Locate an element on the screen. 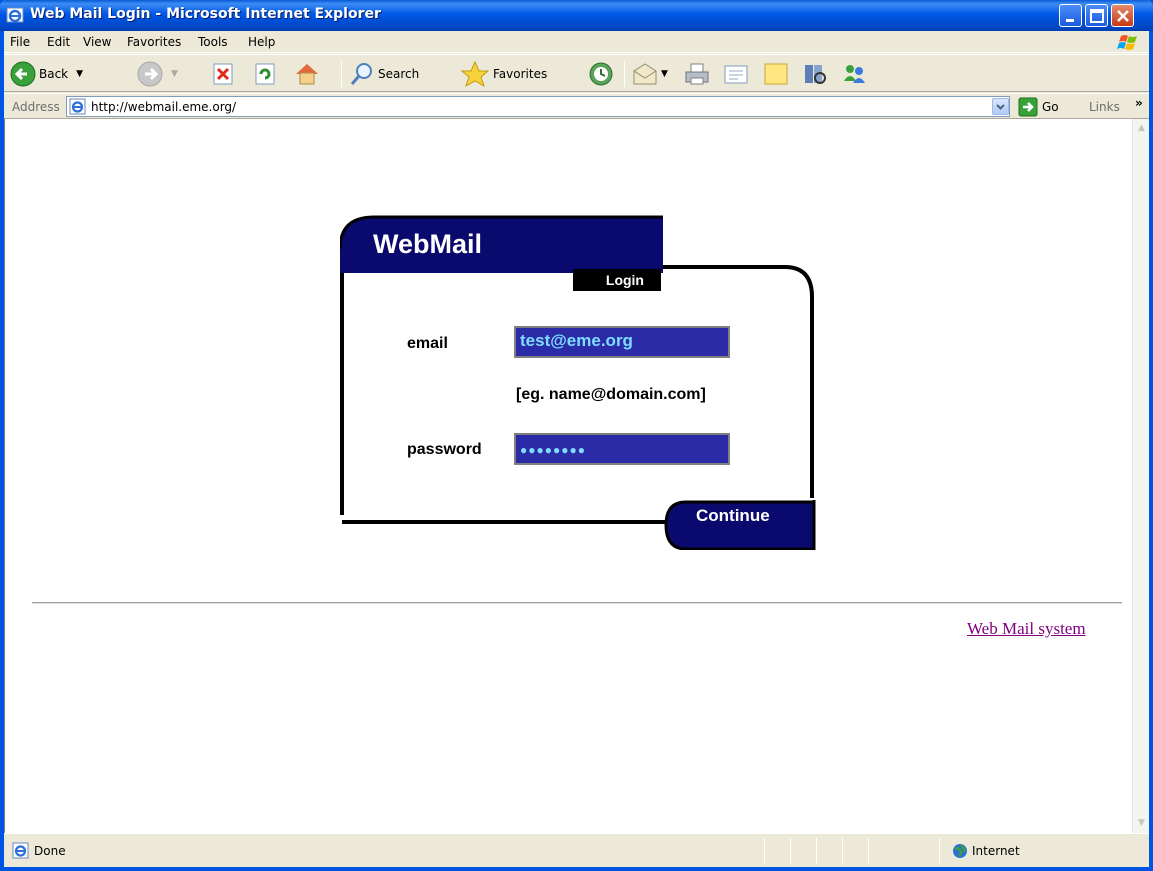  back-button: Back ▼ is located at coordinates (46, 74).